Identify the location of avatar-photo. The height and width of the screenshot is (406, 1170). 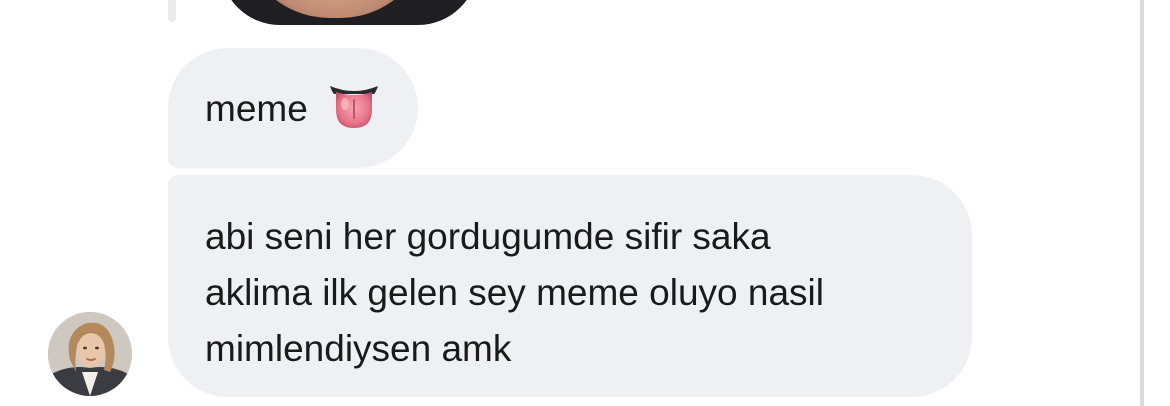
(90, 354).